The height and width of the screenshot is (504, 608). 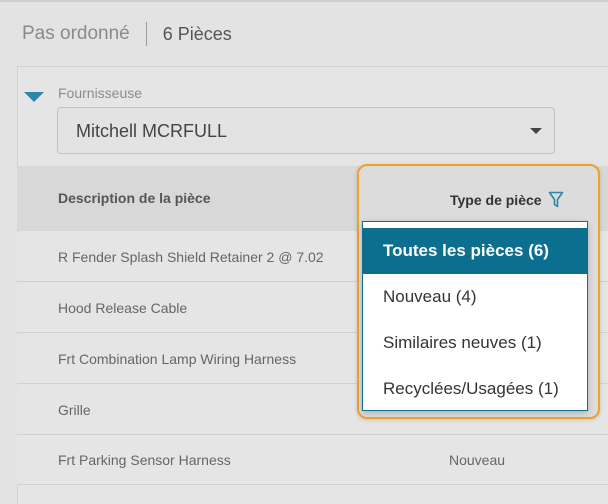 I want to click on row-description: Grille, so click(x=74, y=410).